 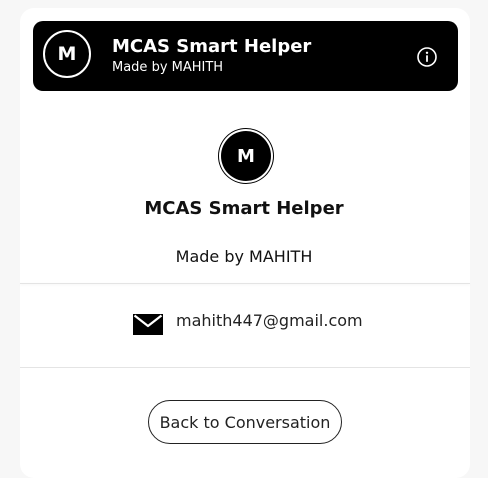 I want to click on profile-credit: Made by MAHITH, so click(x=244, y=256).